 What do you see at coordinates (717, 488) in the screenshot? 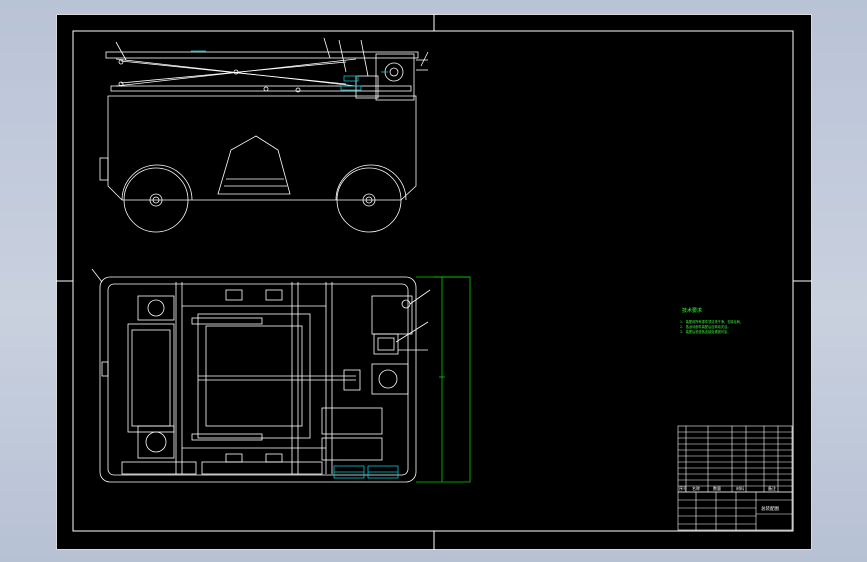
I see `column-label: 数量` at bounding box center [717, 488].